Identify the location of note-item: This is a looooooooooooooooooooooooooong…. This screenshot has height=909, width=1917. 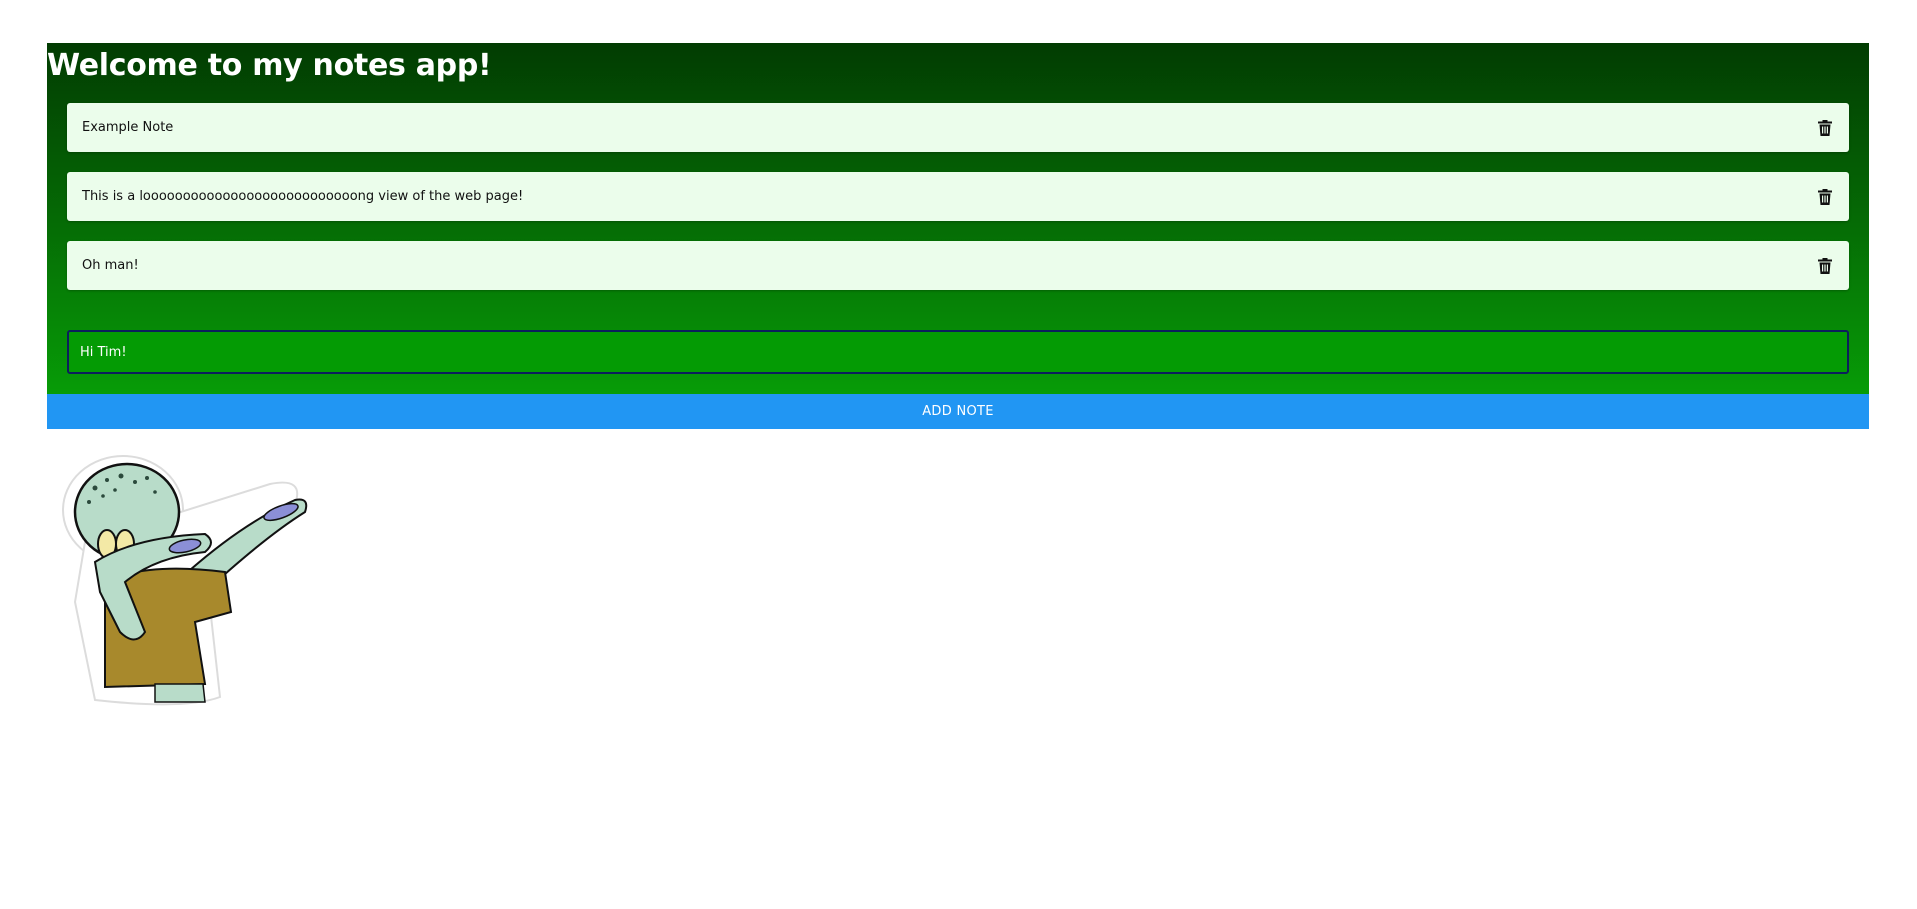
(958, 196).